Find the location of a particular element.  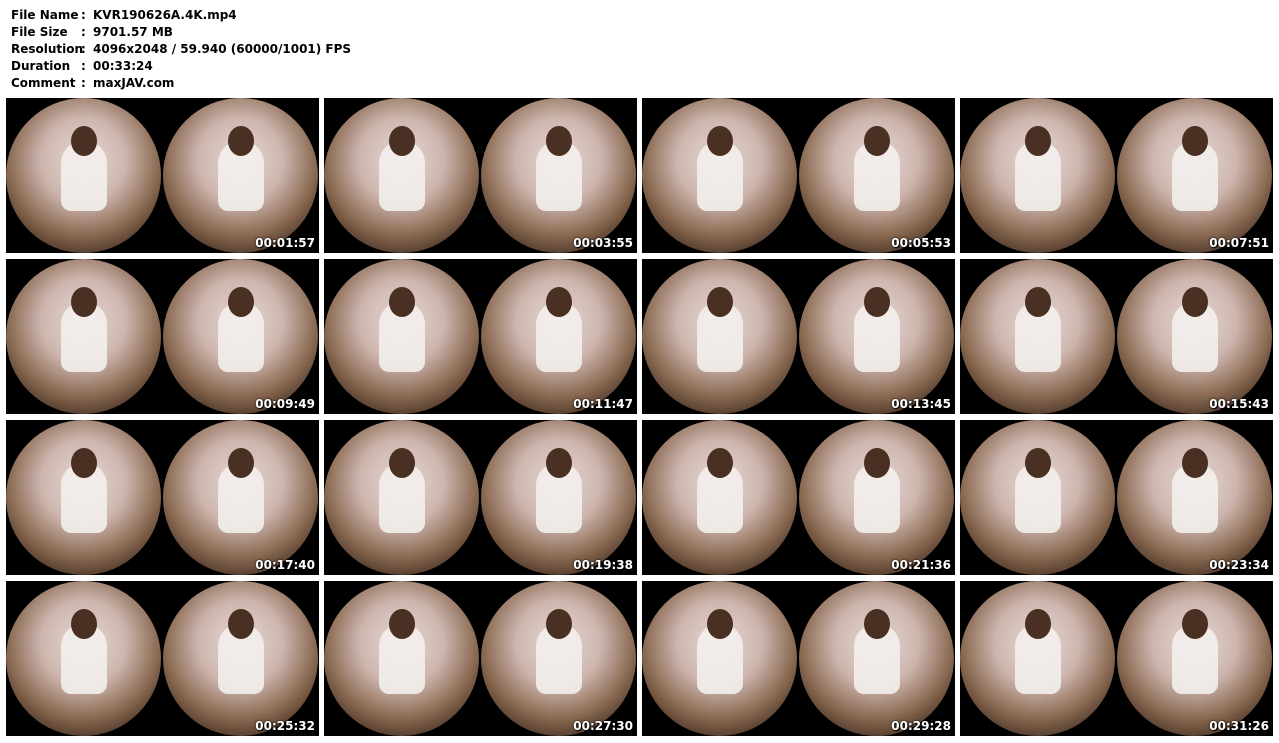

thumbnail-timestamp: 00:17:40 is located at coordinates (285, 565).